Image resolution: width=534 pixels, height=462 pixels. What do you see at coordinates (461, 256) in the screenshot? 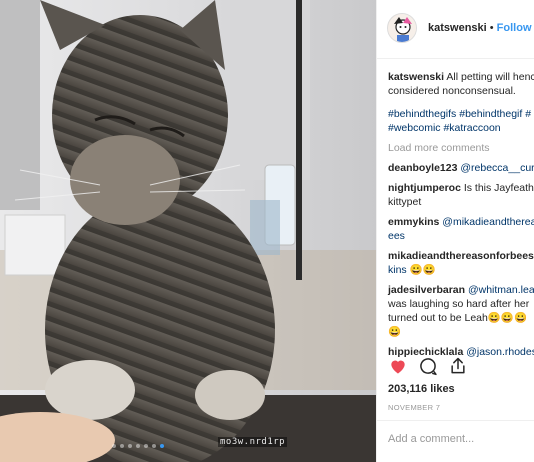
I see `comment-username: mikadieandthereasonforbees` at bounding box center [461, 256].